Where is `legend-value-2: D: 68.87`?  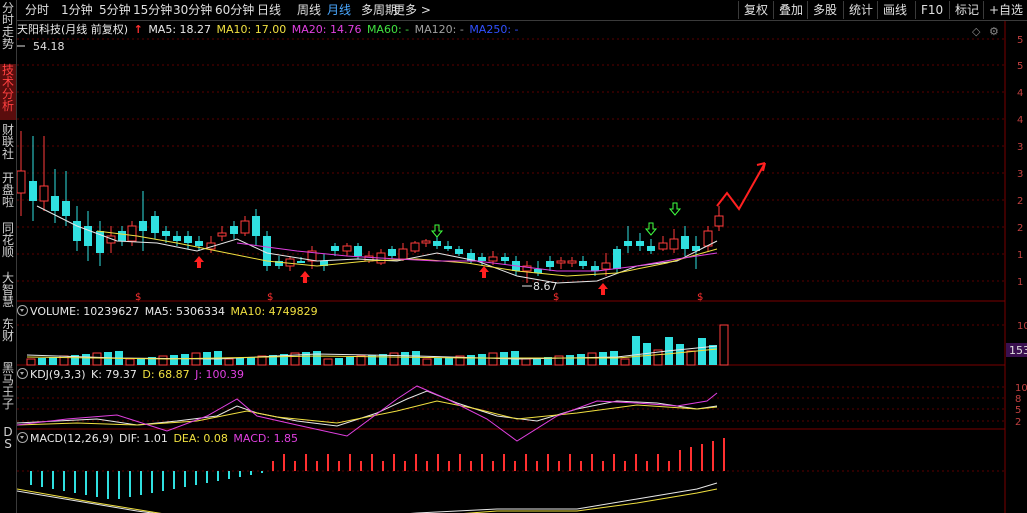
legend-value-2: D: 68.87 is located at coordinates (168, 374).